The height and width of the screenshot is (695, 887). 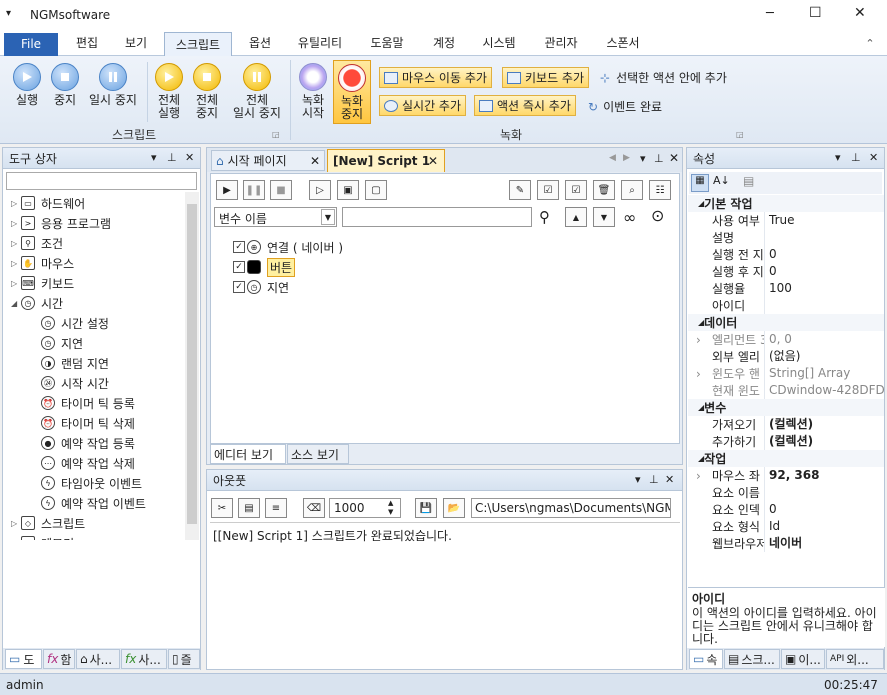 I want to click on toolbox-item: ▷▦ 메모리, so click(x=42, y=537).